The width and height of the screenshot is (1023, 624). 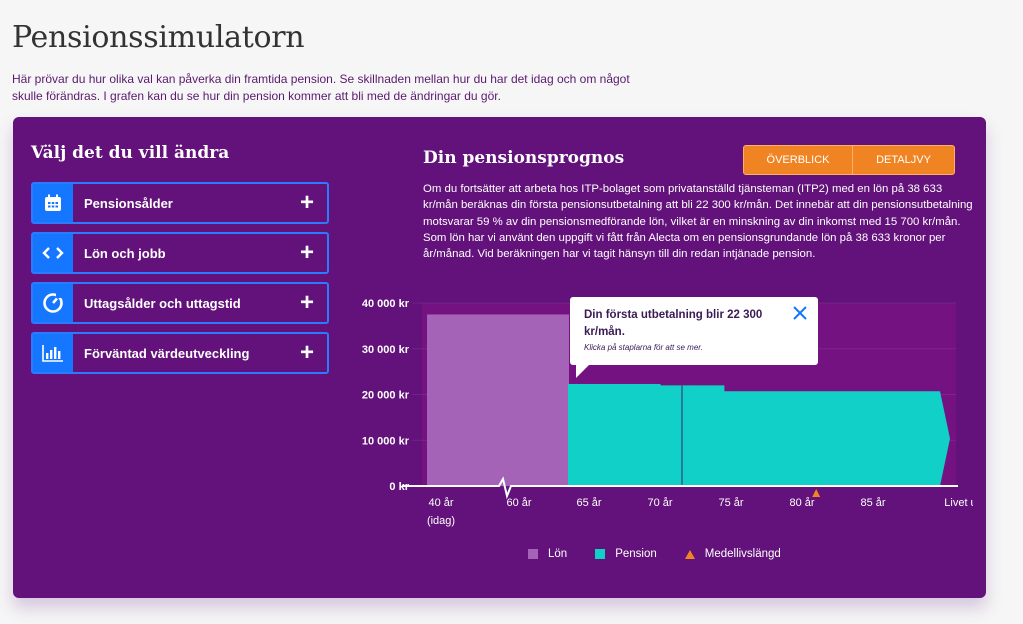 What do you see at coordinates (643, 347) in the screenshot?
I see `tooltip-subtitle: Klicka på staplarna för att se mer.` at bounding box center [643, 347].